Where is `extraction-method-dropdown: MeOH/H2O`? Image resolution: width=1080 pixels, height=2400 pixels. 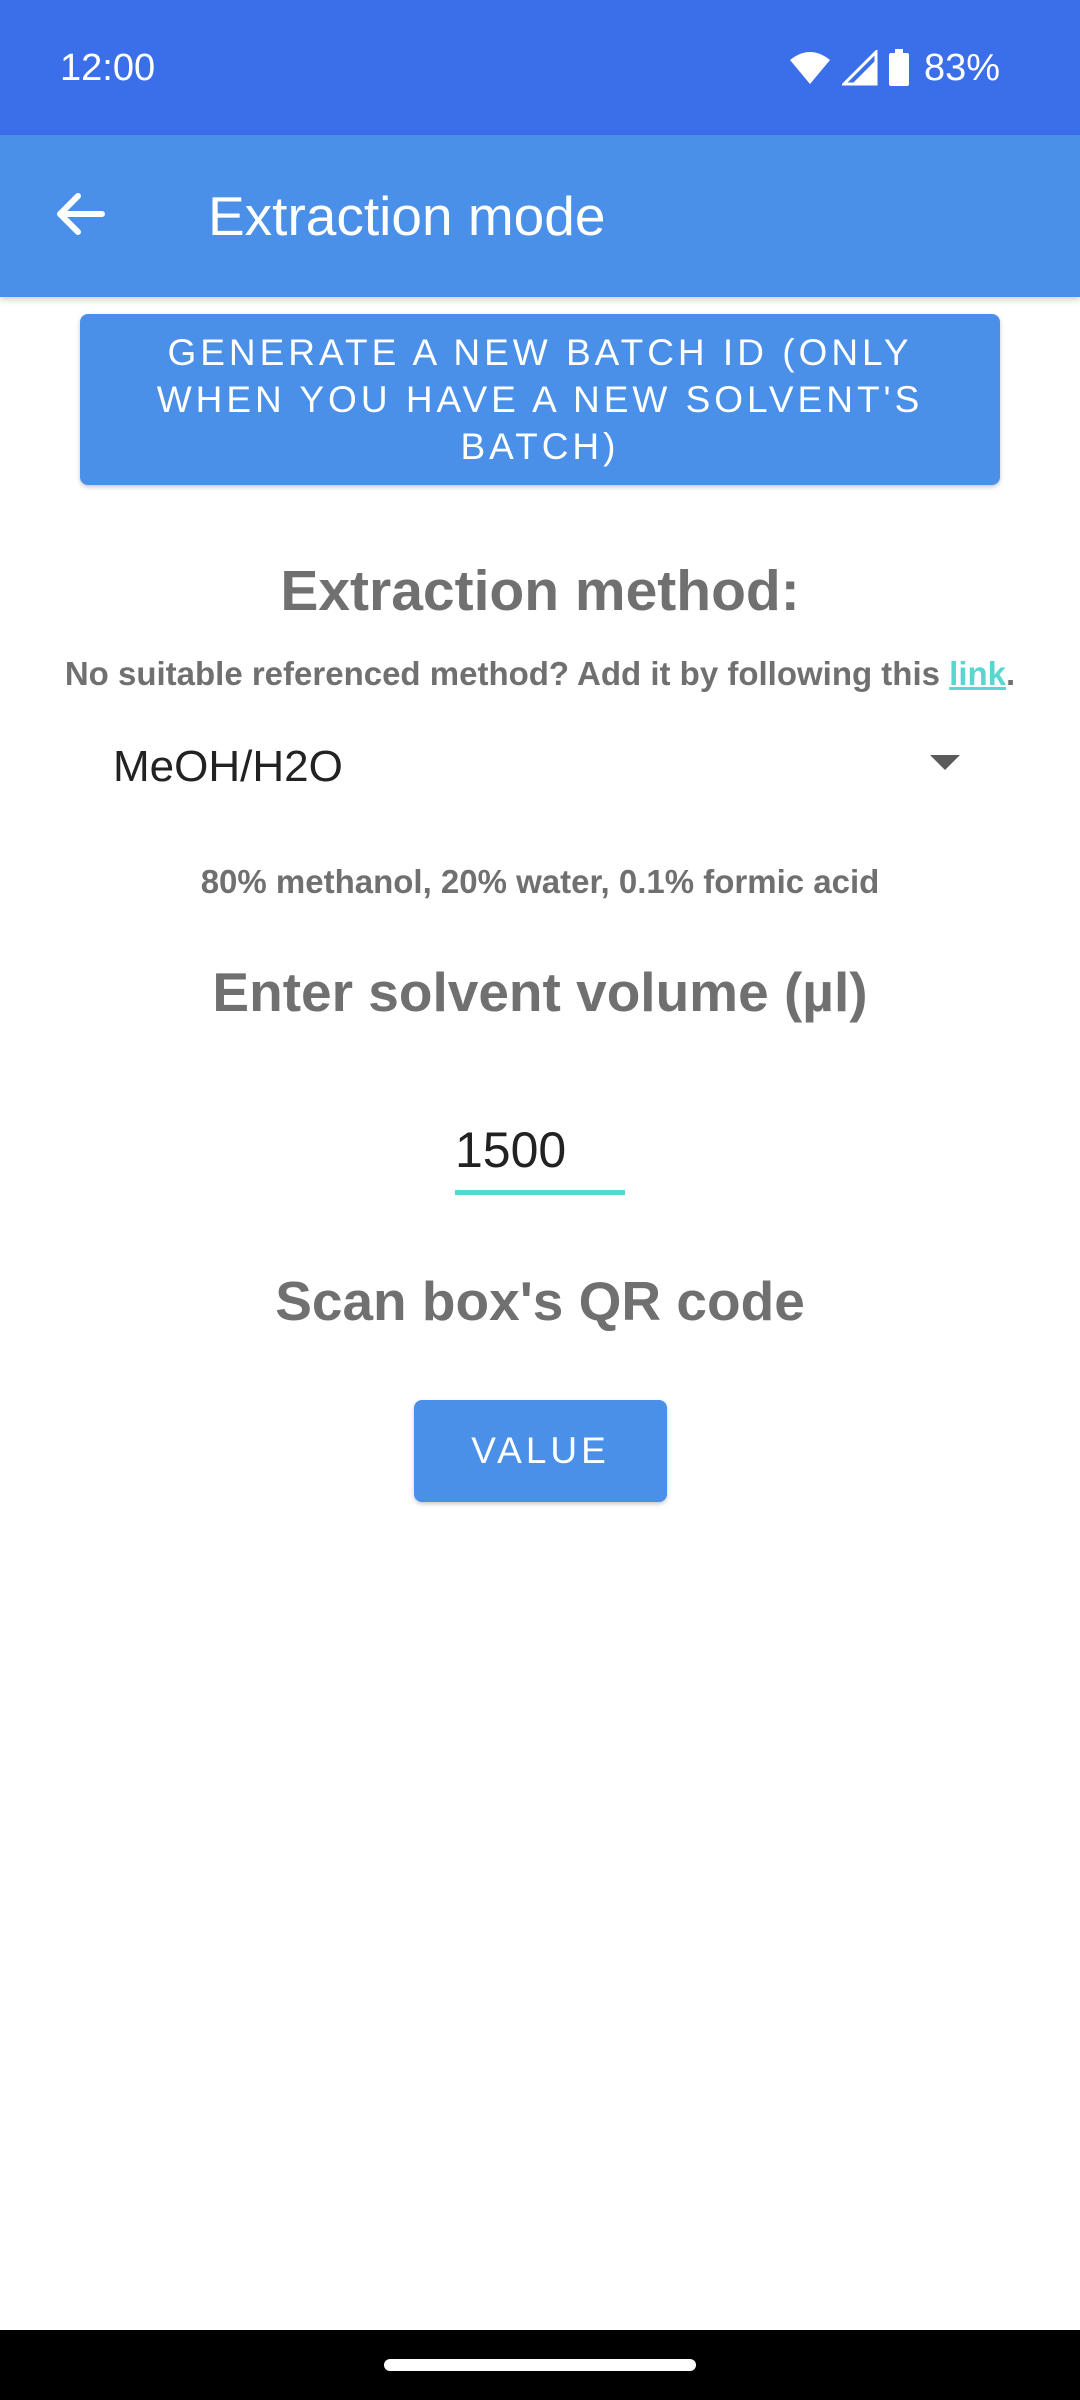
extraction-method-dropdown: MeOH/H2O is located at coordinates (520, 767).